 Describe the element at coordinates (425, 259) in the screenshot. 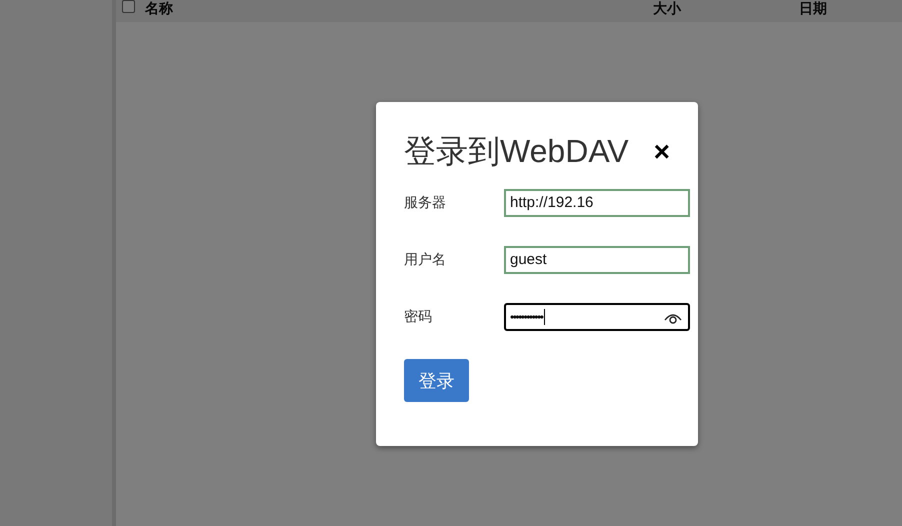

I see `field-label: 用户名` at that location.